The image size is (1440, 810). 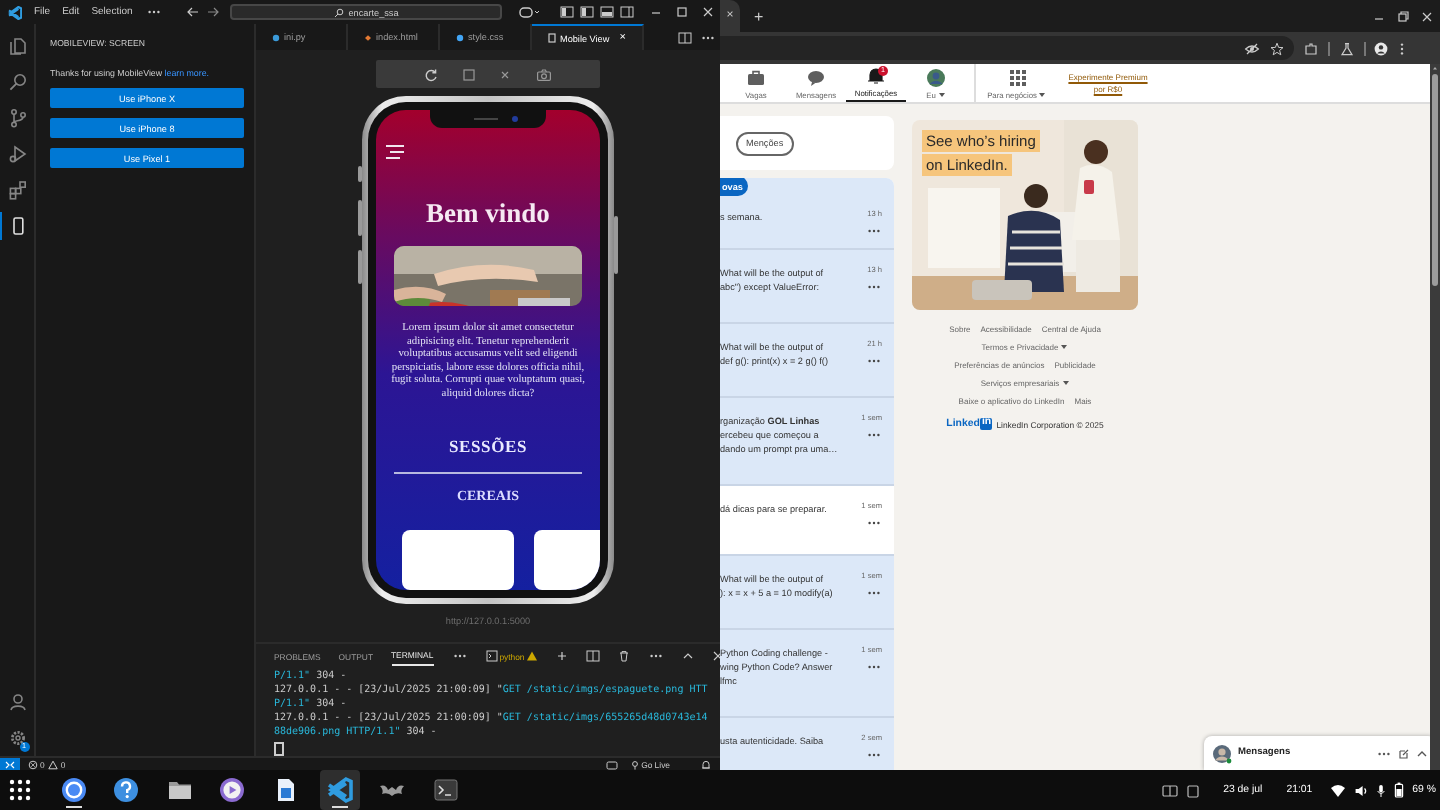 What do you see at coordinates (17, 702) in the screenshot?
I see `account-icon` at bounding box center [17, 702].